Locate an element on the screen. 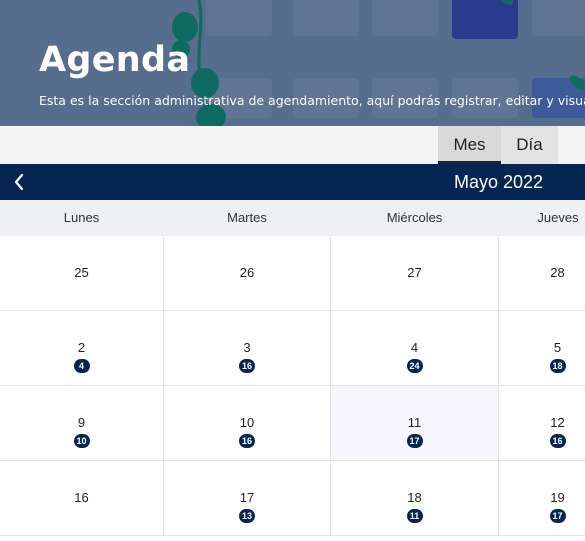 The width and height of the screenshot is (585, 541). day-number: 16 is located at coordinates (81, 497).